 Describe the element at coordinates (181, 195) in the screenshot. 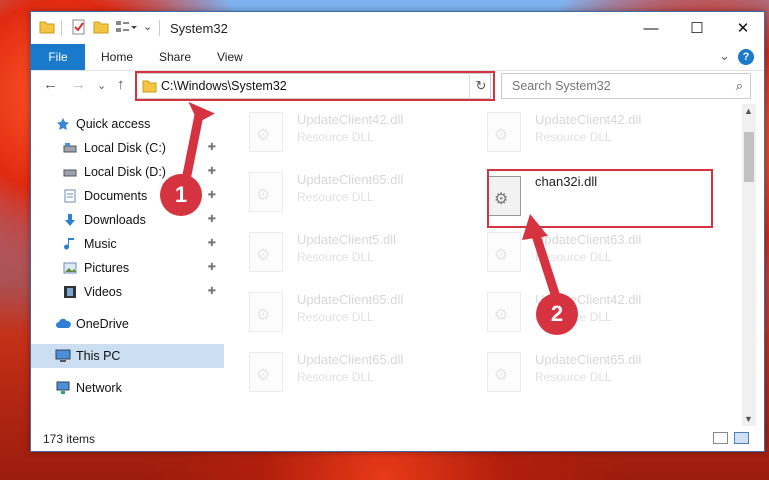

I see `step-badge-1: 1` at that location.